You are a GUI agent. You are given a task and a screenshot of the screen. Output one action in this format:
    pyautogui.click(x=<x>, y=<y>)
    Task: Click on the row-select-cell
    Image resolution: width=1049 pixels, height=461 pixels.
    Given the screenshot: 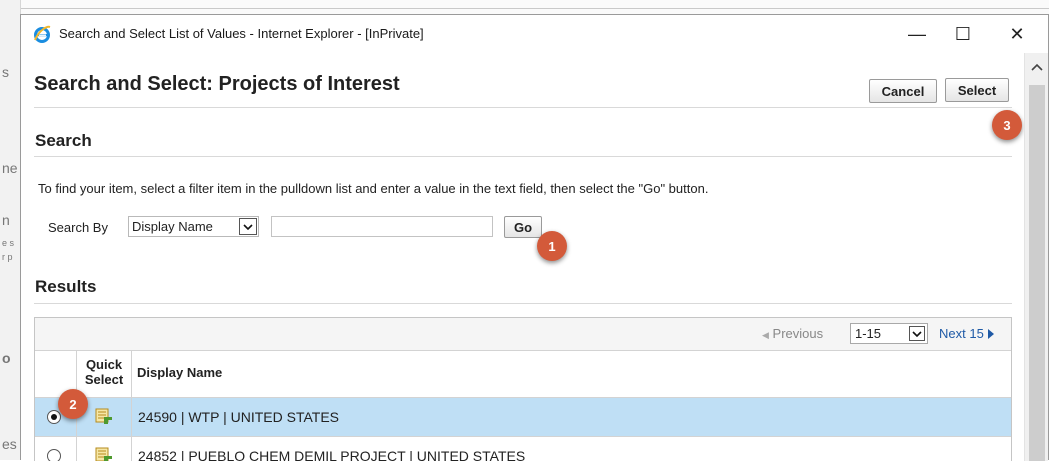 What is the action you would take?
    pyautogui.click(x=56, y=449)
    